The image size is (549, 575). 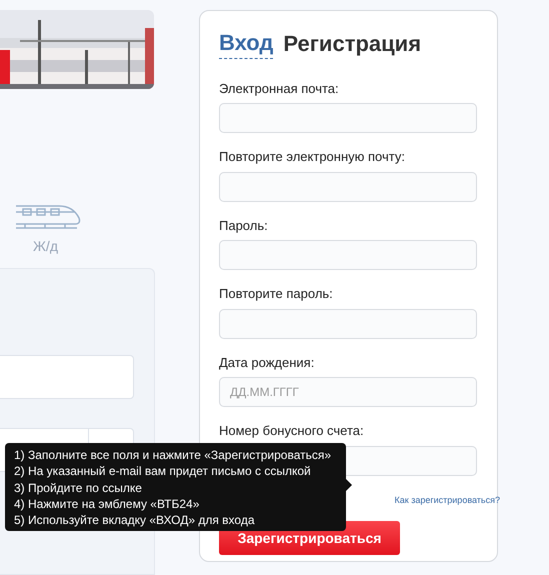 What do you see at coordinates (348, 392) in the screenshot?
I see `input-field: ДД.ММ.ГГГГ` at bounding box center [348, 392].